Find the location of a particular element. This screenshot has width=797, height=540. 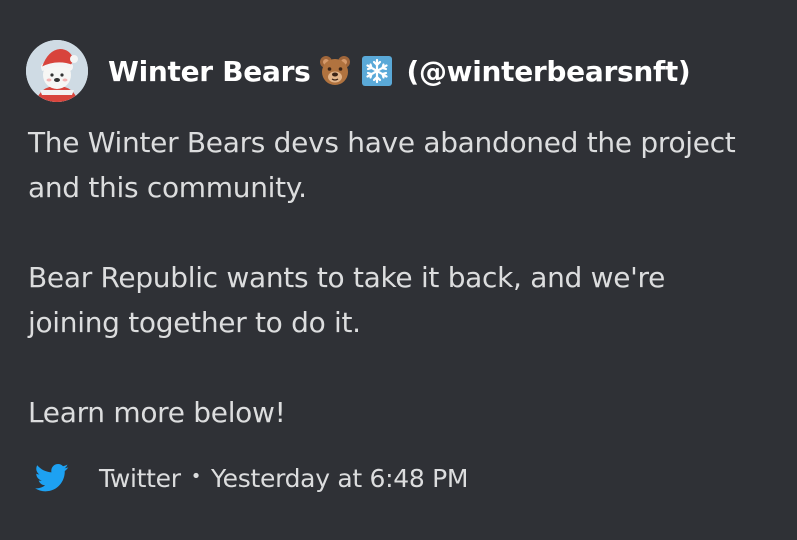

description-line: Learn more below! is located at coordinates (157, 412).